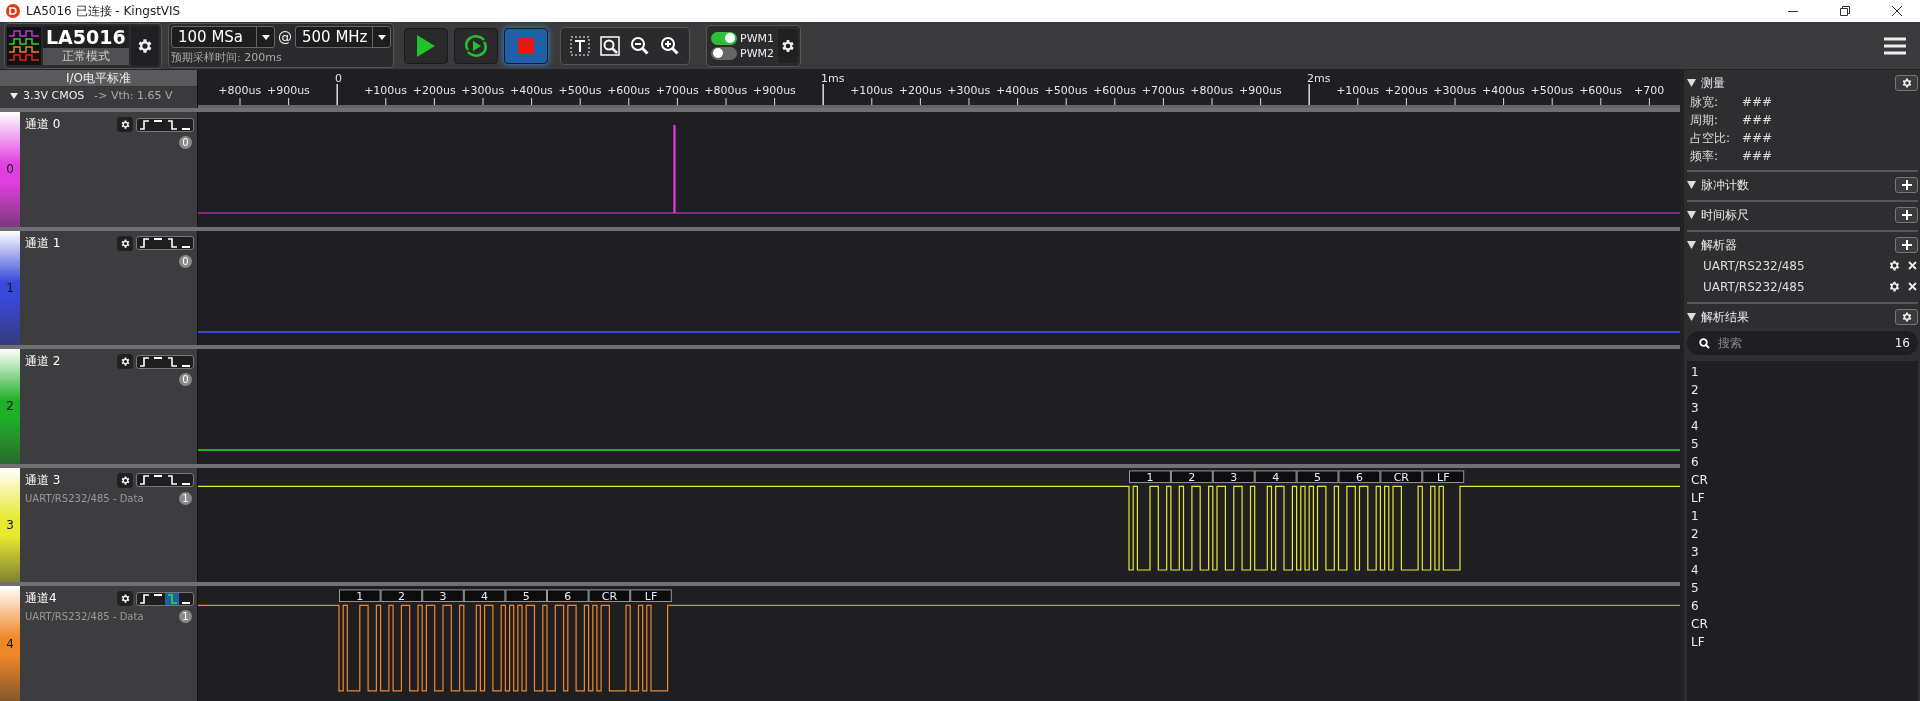  I want to click on close-icon, so click(1912, 265).